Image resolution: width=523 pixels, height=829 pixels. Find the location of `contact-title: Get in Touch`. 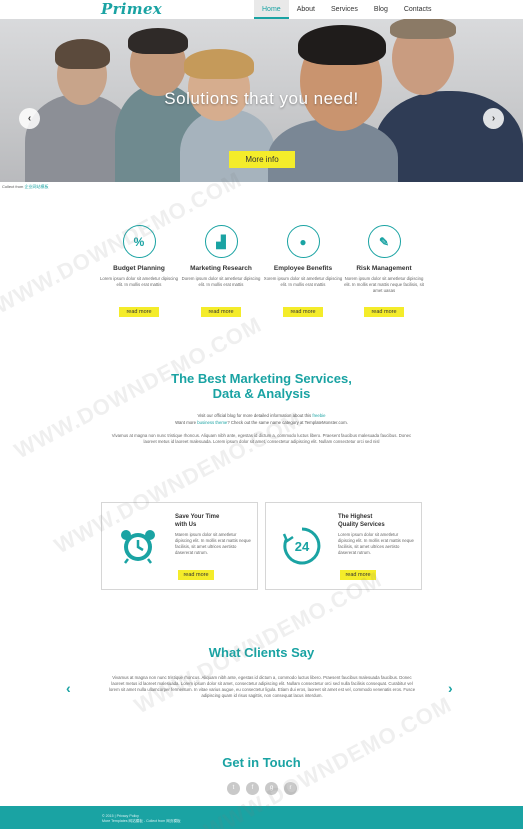

contact-title: Get in Touch is located at coordinates (261, 762).